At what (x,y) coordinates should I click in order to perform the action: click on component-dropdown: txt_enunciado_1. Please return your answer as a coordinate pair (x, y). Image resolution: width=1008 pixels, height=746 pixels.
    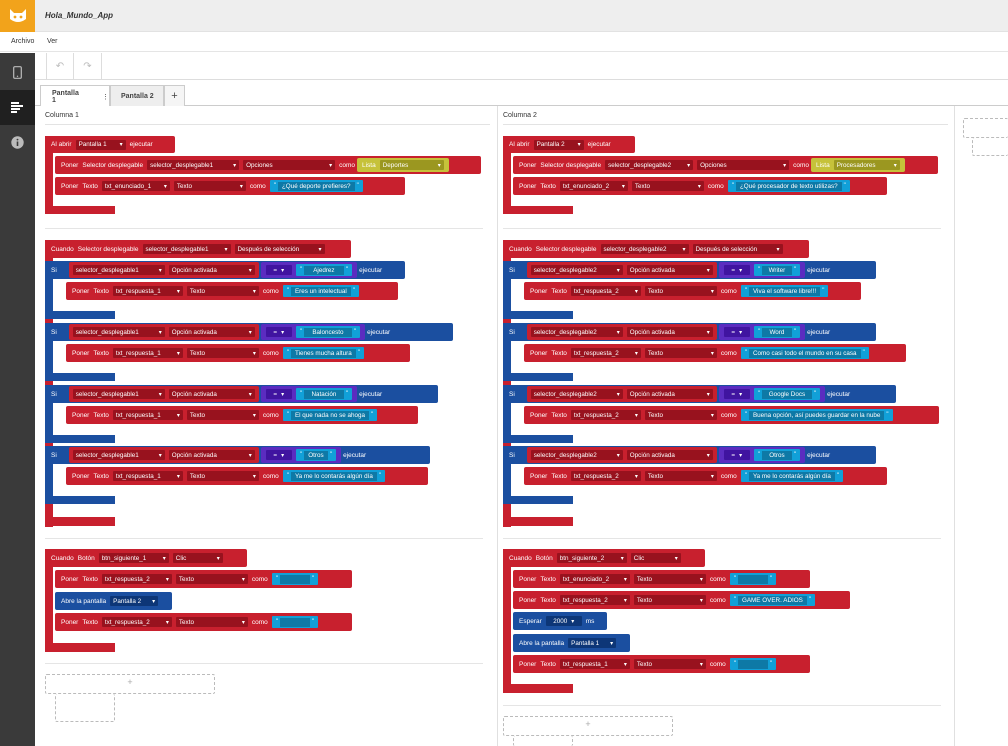
    Looking at the image, I should click on (135, 186).